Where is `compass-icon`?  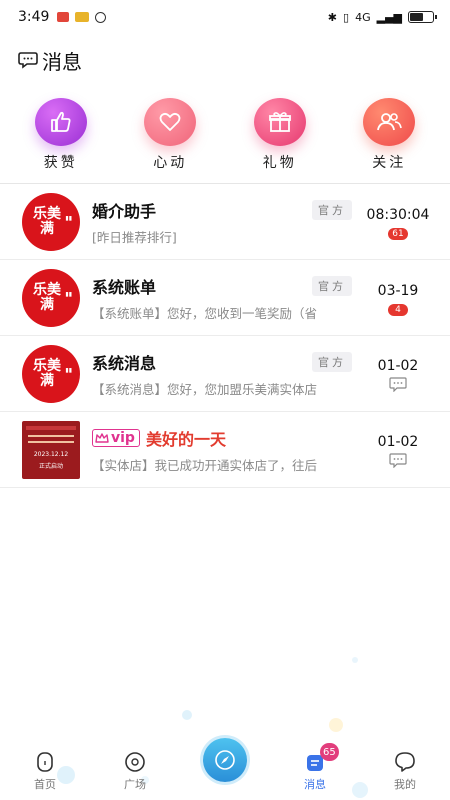
compass-icon is located at coordinates (225, 760).